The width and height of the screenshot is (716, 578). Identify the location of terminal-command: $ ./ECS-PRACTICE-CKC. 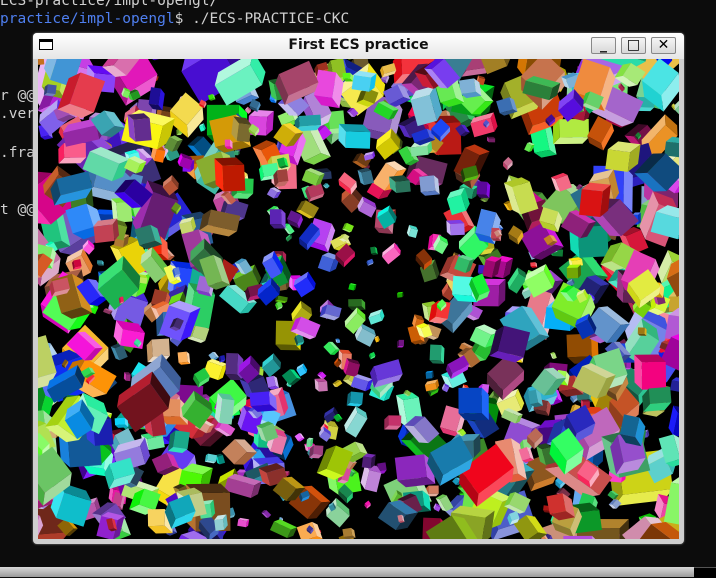
(262, 19).